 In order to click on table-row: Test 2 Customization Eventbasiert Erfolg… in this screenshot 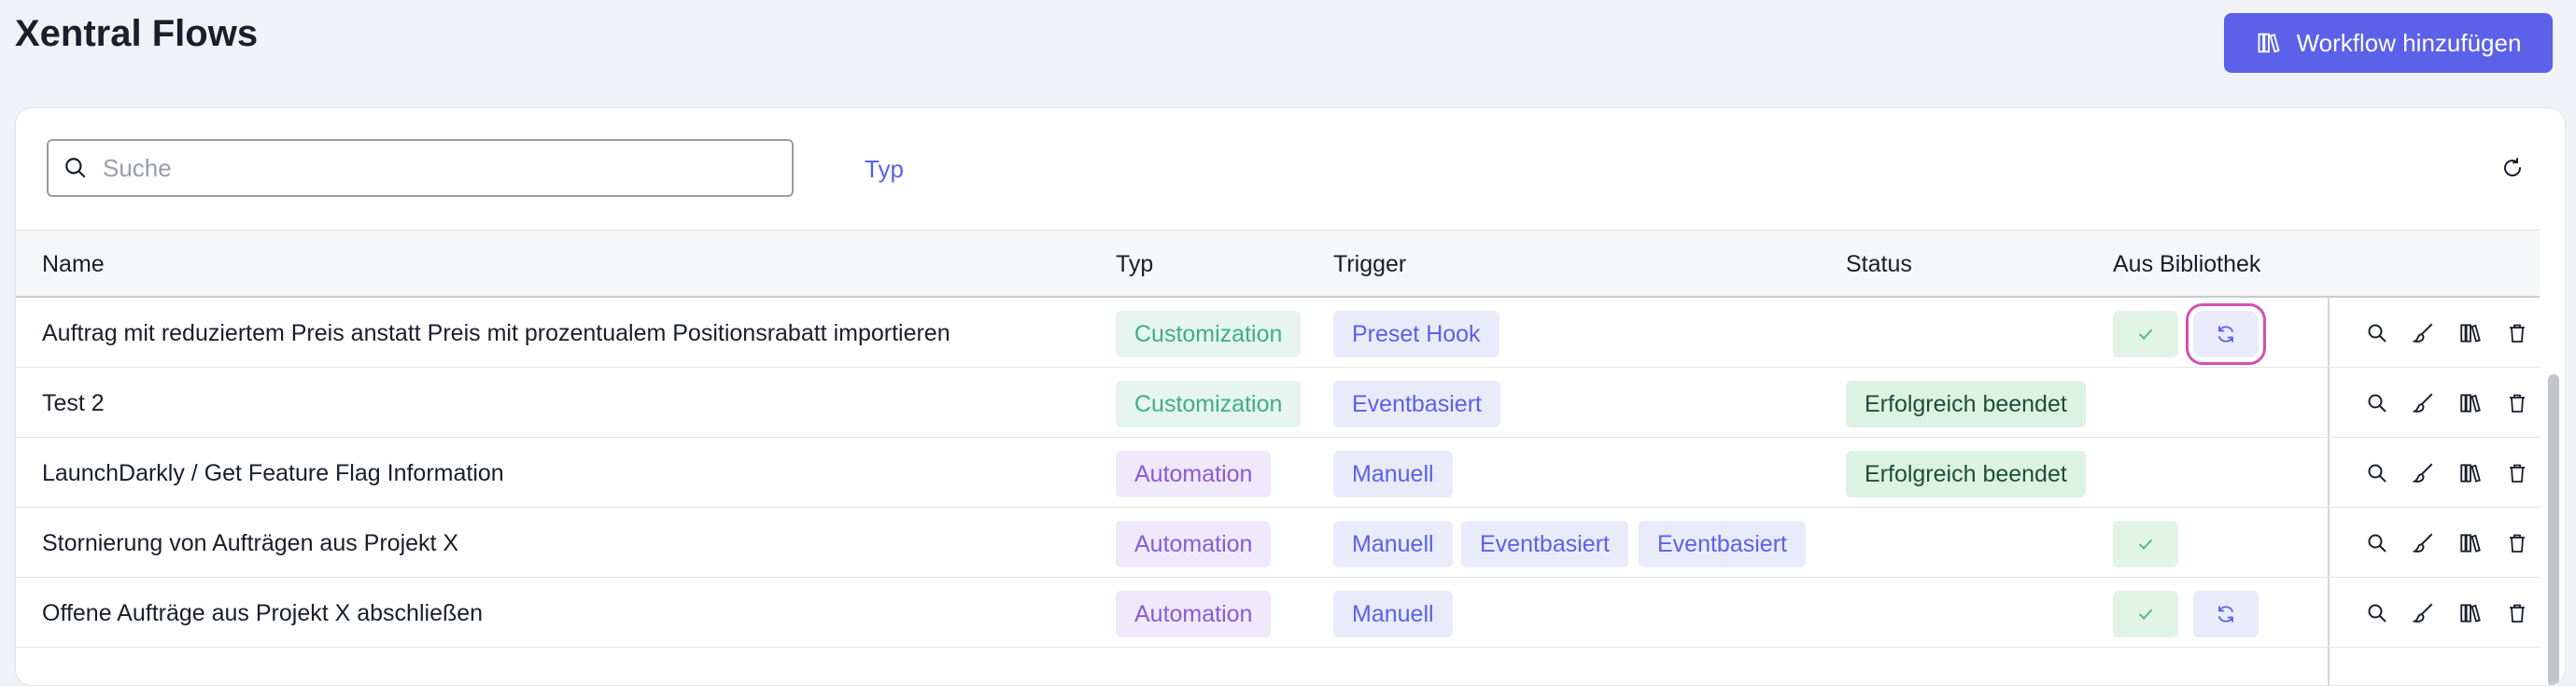, I will do `click(1278, 403)`.